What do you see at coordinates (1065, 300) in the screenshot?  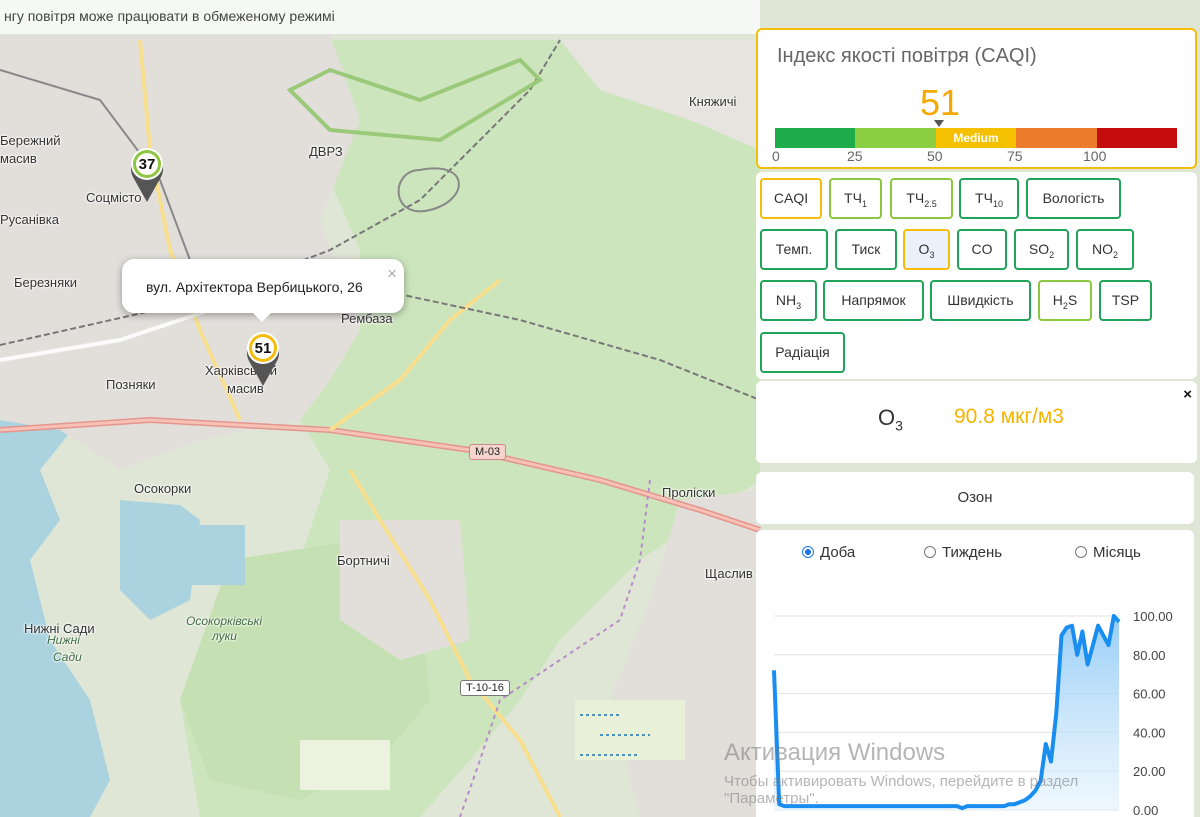 I see `param-button-h2s: H2S` at bounding box center [1065, 300].